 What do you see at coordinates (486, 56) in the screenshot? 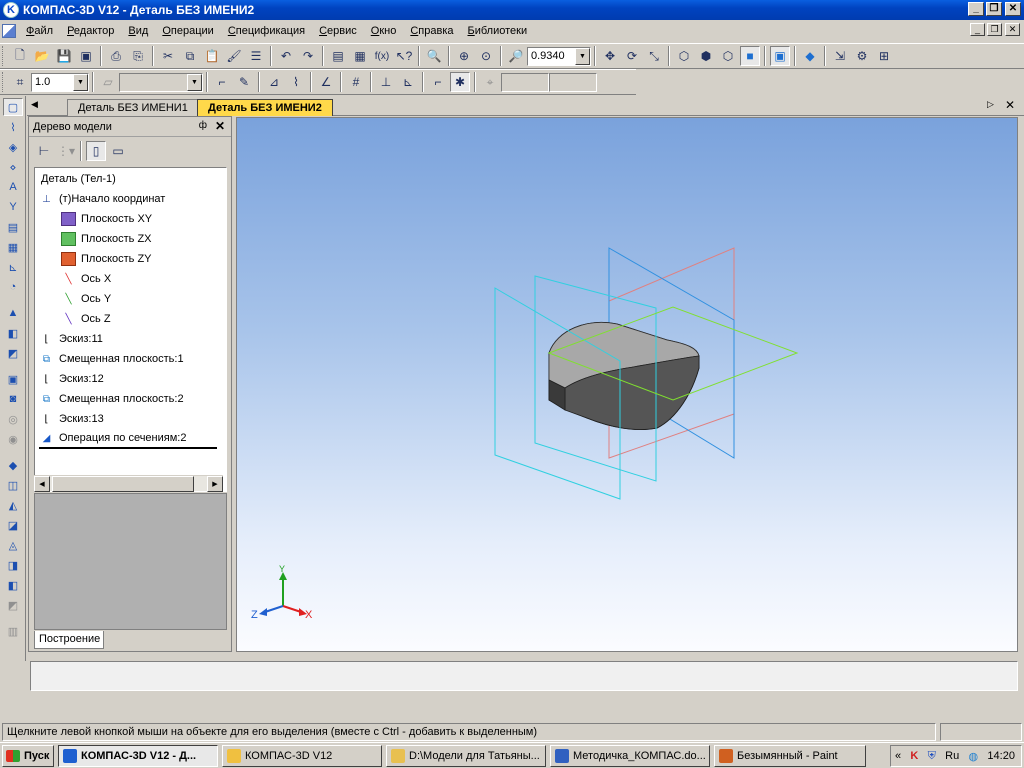
I see `zoom-fit-icon: ⊙` at bounding box center [486, 56].